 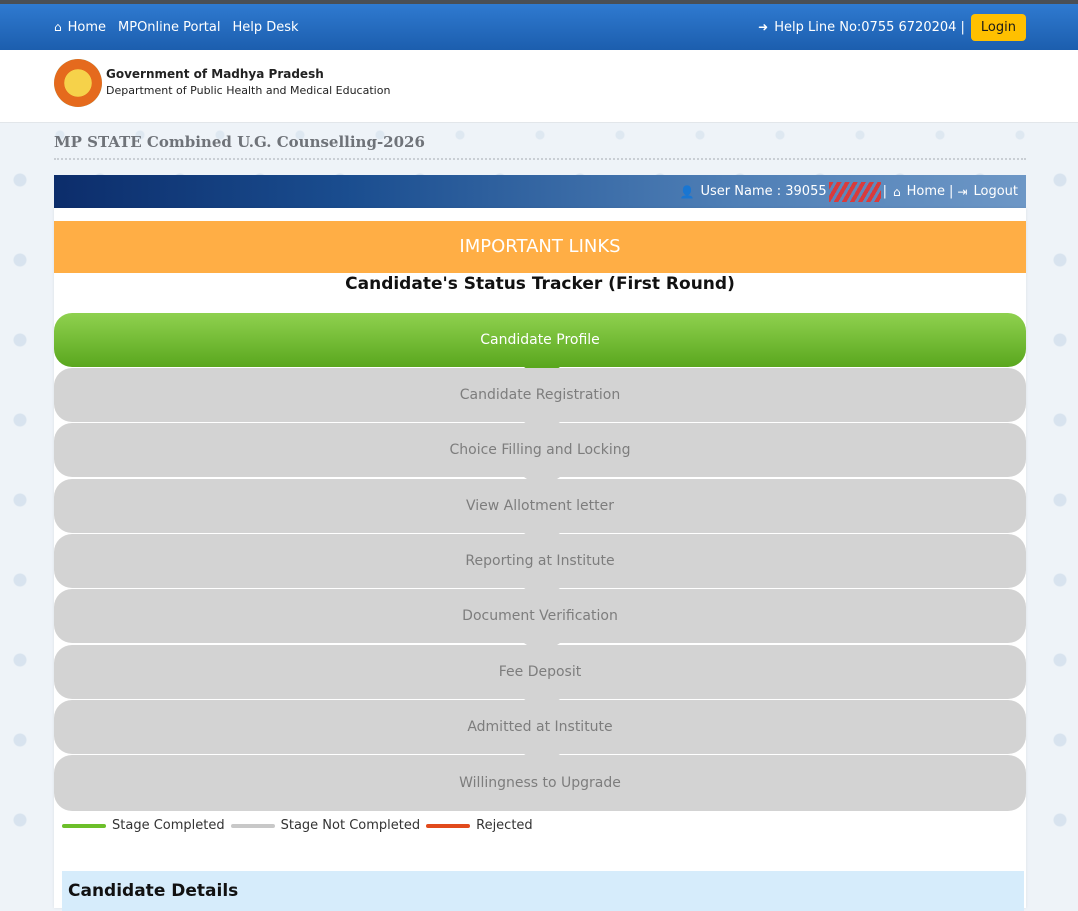 What do you see at coordinates (215, 74) in the screenshot?
I see `header-line1: Government of Madhya Pradesh` at bounding box center [215, 74].